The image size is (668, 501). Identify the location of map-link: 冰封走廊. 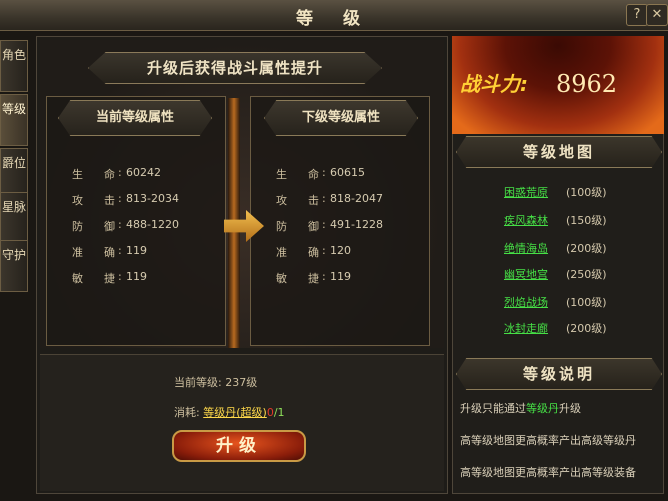
(535, 328).